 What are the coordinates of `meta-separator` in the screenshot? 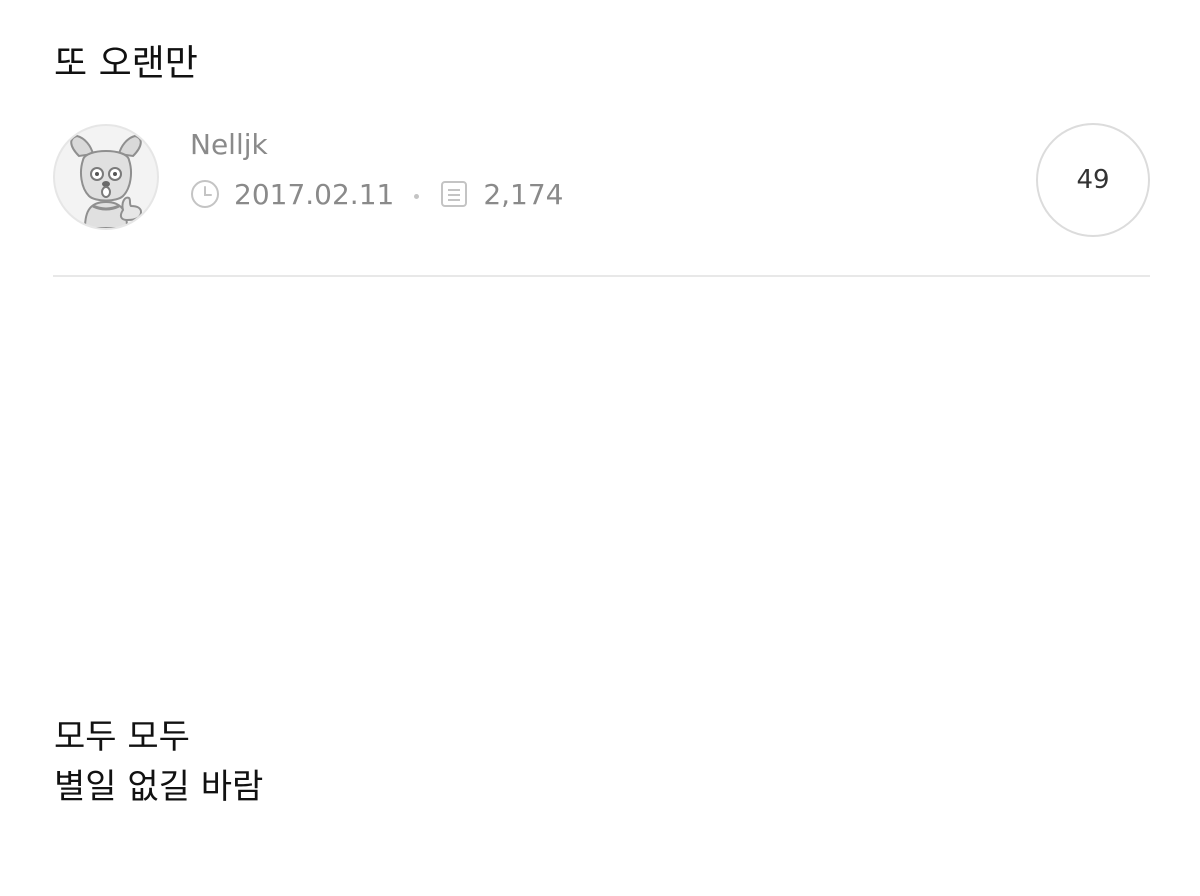 It's located at (417, 196).